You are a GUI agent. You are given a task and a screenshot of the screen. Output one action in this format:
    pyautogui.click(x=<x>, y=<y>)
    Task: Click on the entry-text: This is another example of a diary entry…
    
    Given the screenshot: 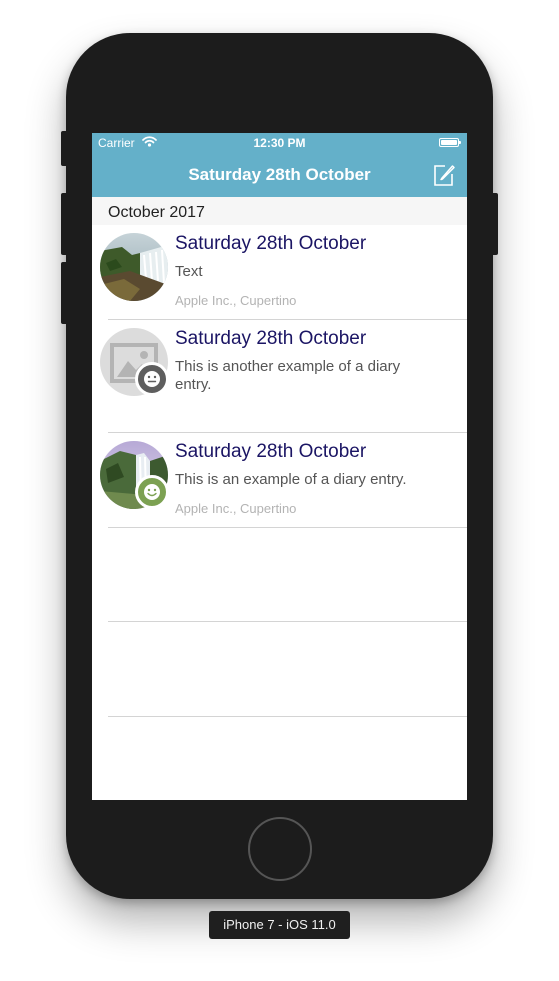 What is the action you would take?
    pyautogui.click(x=288, y=375)
    